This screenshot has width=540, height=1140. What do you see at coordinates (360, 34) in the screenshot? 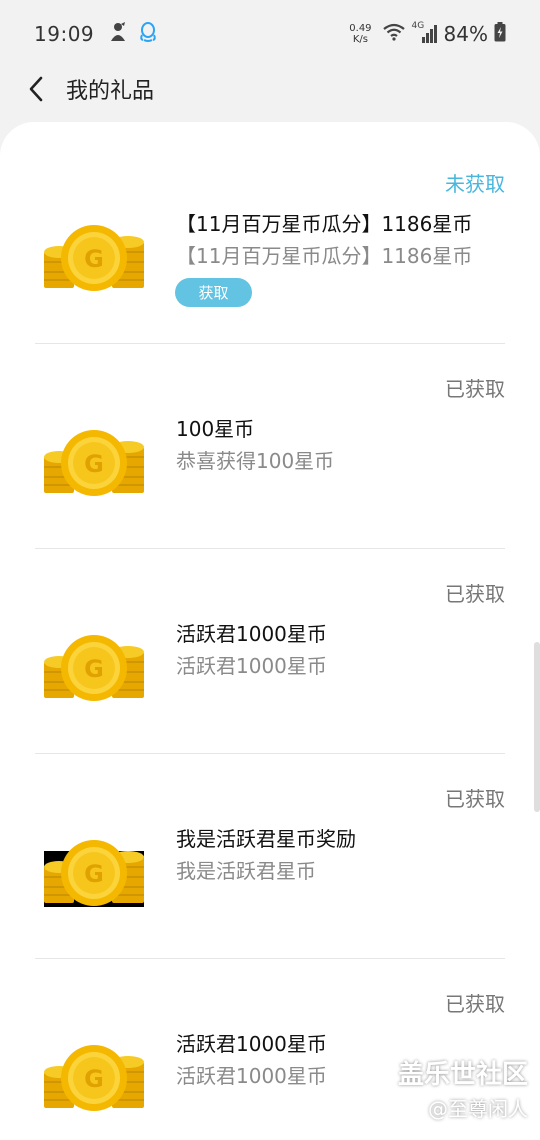
I see `net-speed: 0.49 K/s` at bounding box center [360, 34].